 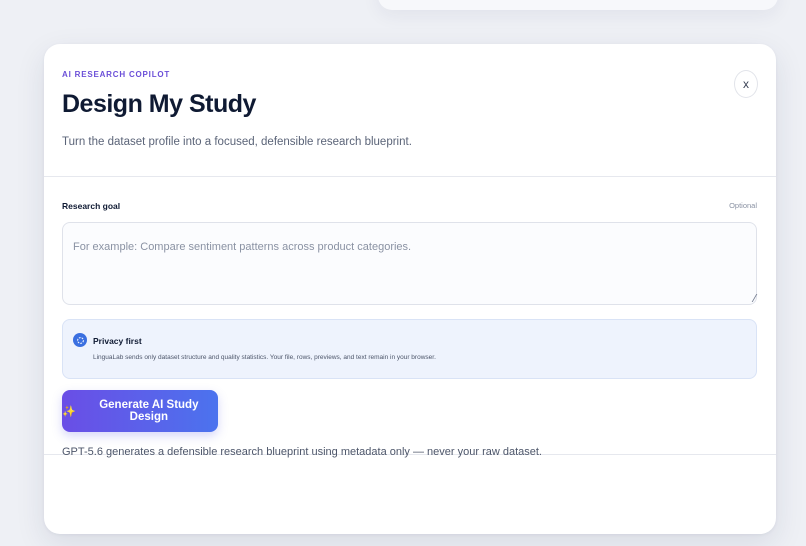 I want to click on generate-button-label: Generate AI Study Design, so click(x=149, y=411).